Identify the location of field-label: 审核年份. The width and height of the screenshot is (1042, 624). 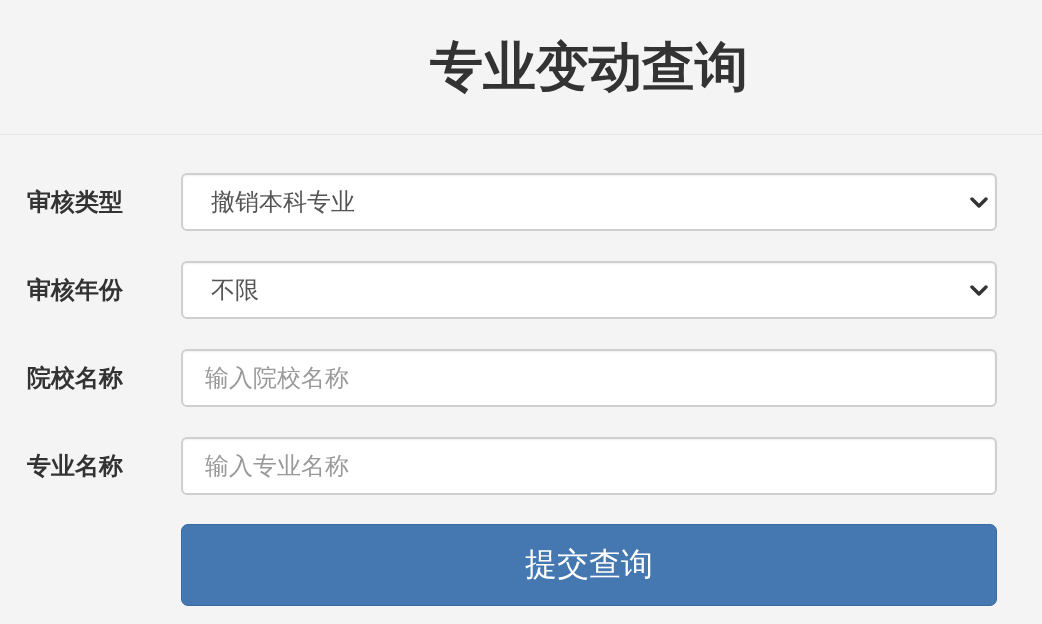
(75, 290).